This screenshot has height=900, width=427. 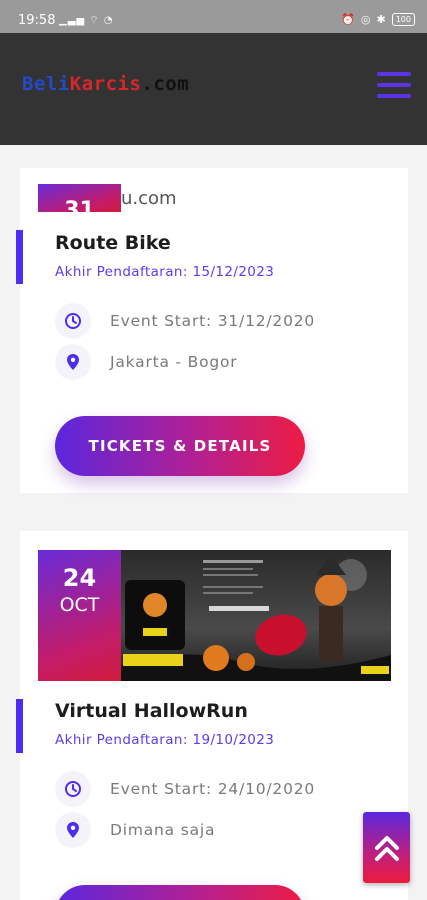 I want to click on event-title: Route Bike, so click(x=113, y=243).